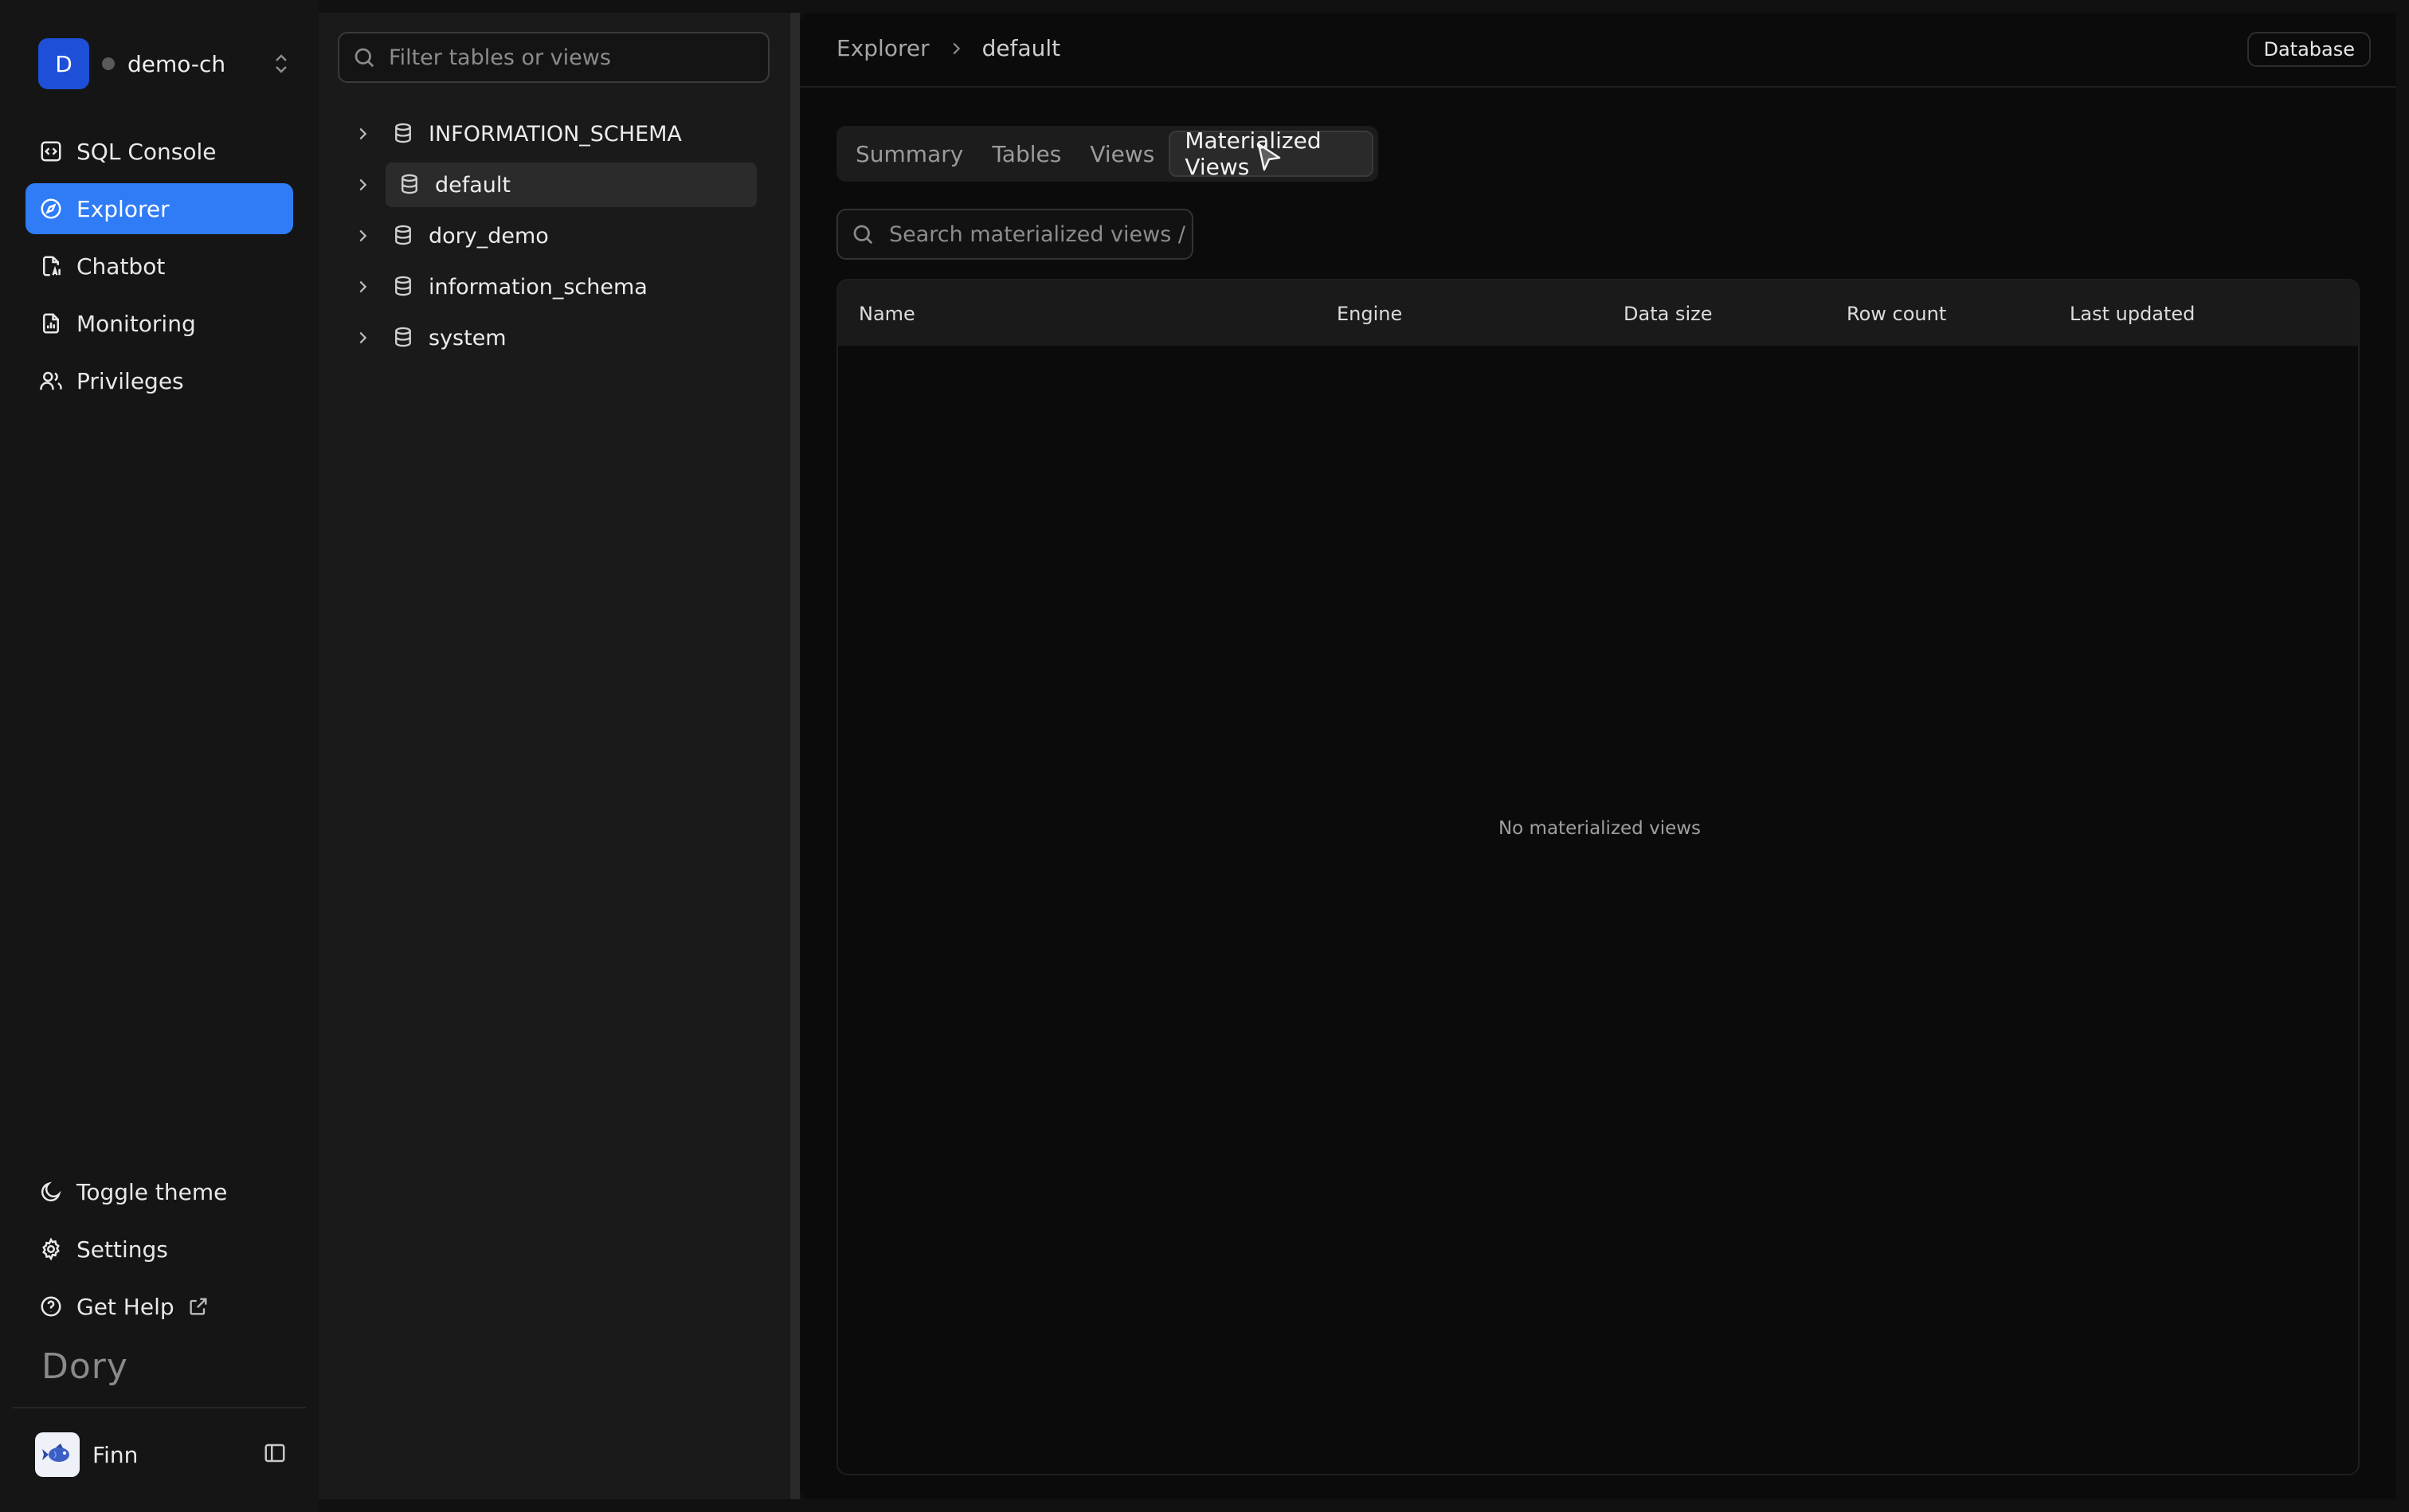 This screenshot has width=2409, height=1512. Describe the element at coordinates (468, 338) in the screenshot. I see `tree-item-label: system` at that location.